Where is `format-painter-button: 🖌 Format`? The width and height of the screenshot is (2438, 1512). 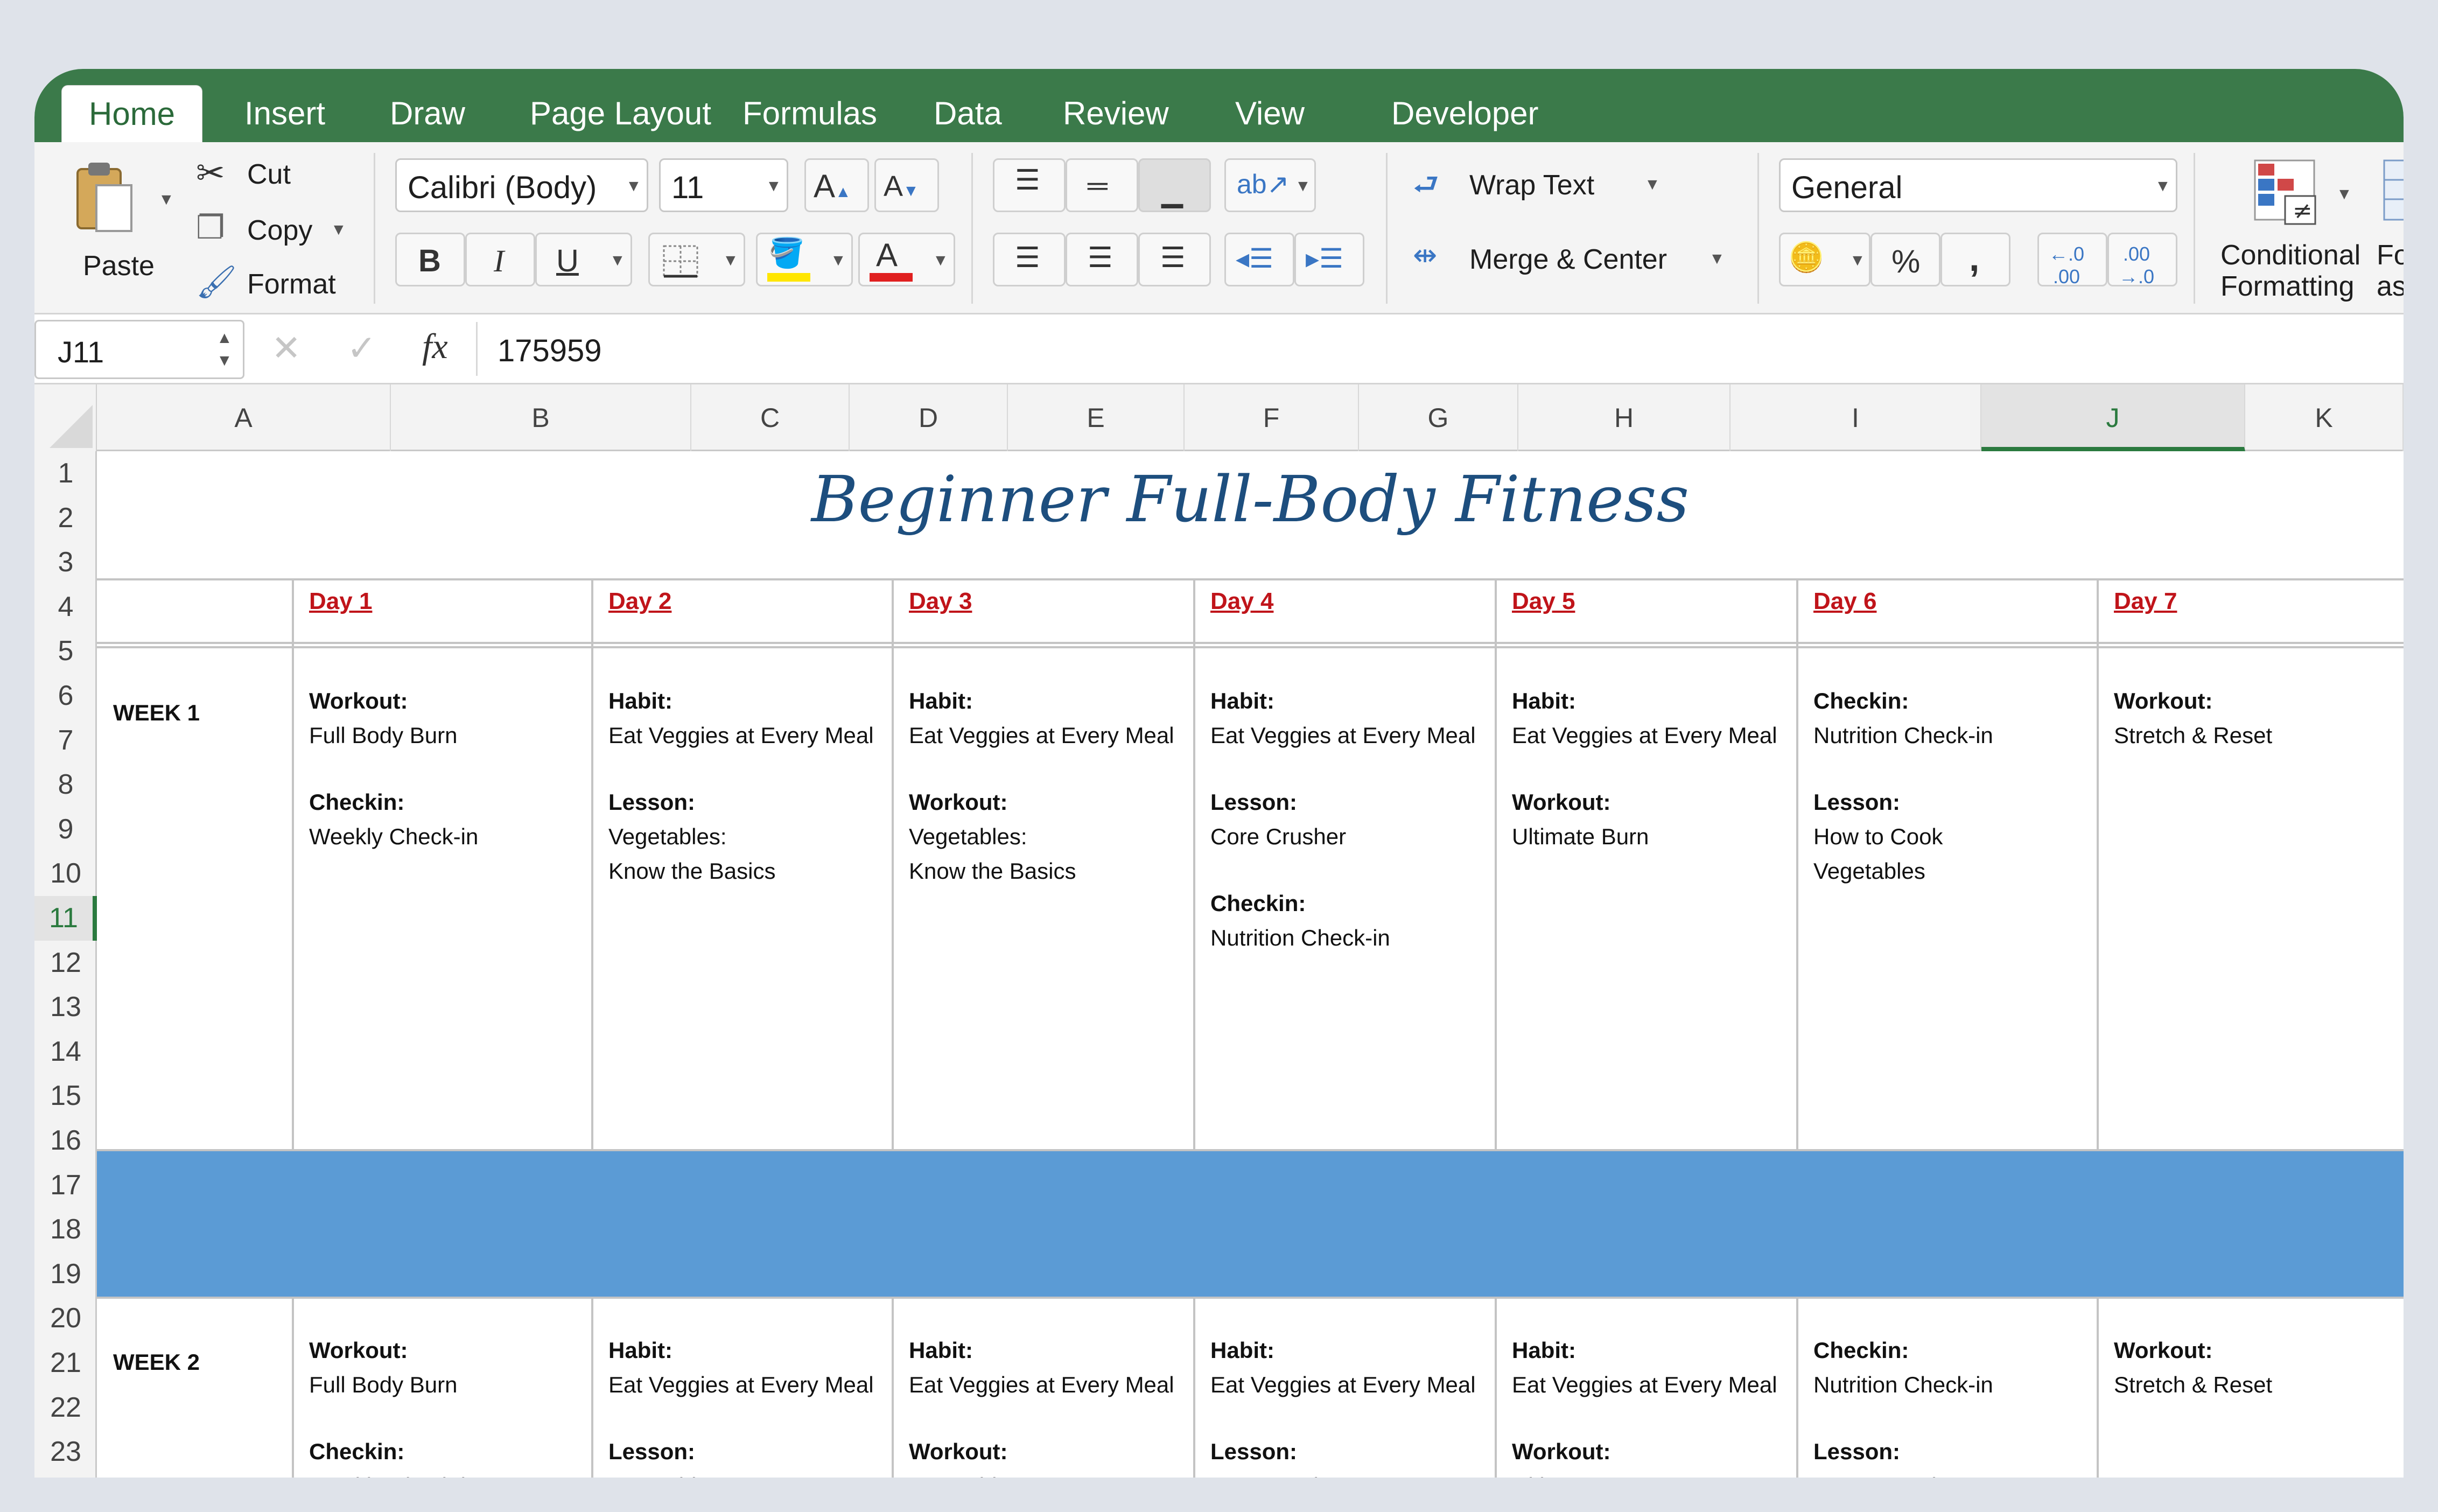 format-painter-button: 🖌 Format is located at coordinates (277, 284).